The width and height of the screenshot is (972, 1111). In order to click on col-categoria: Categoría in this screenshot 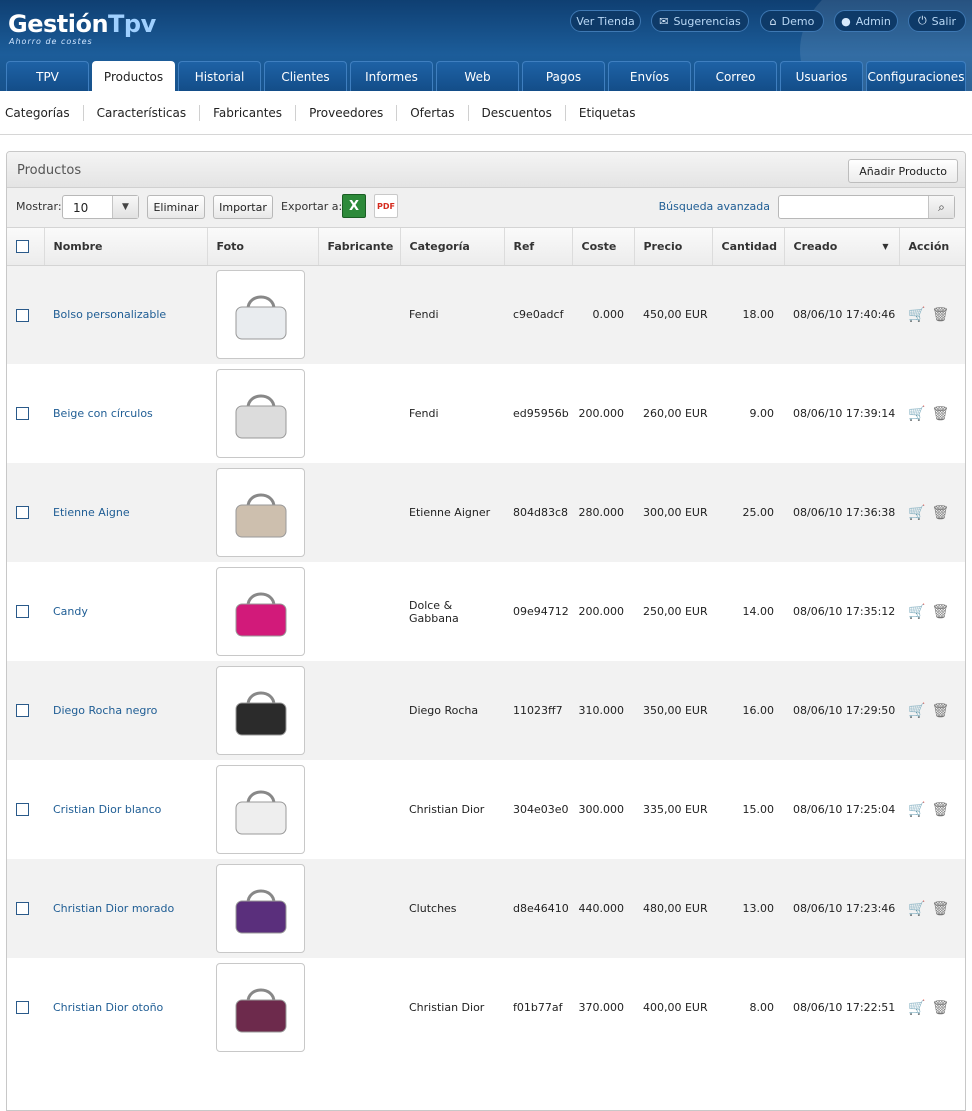, I will do `click(452, 247)`.